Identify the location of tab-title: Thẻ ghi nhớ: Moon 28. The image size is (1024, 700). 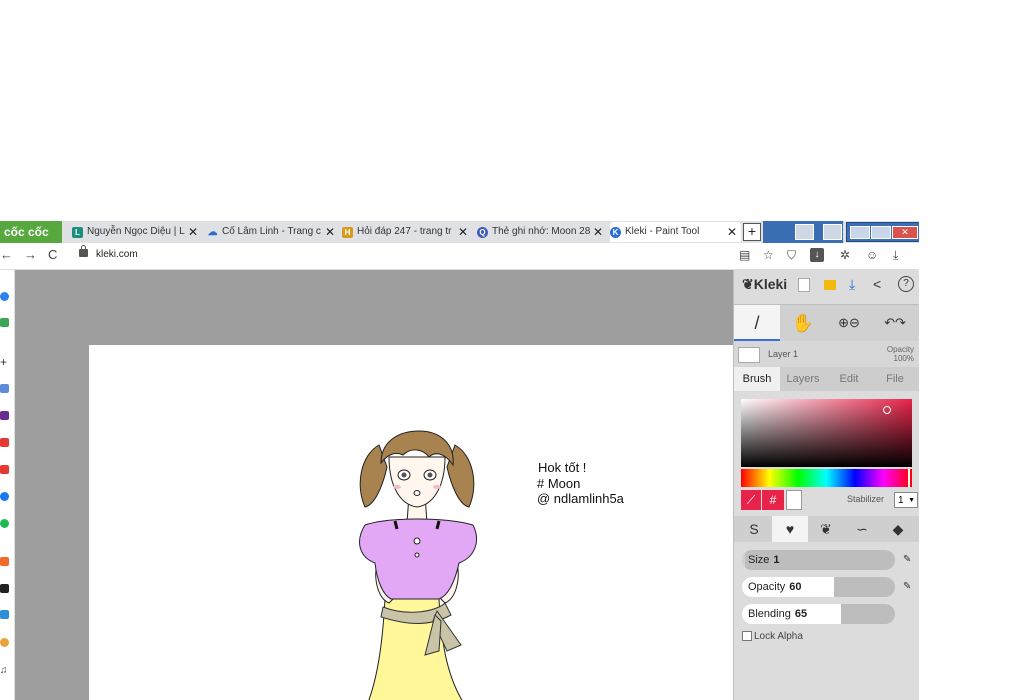
(541, 231).